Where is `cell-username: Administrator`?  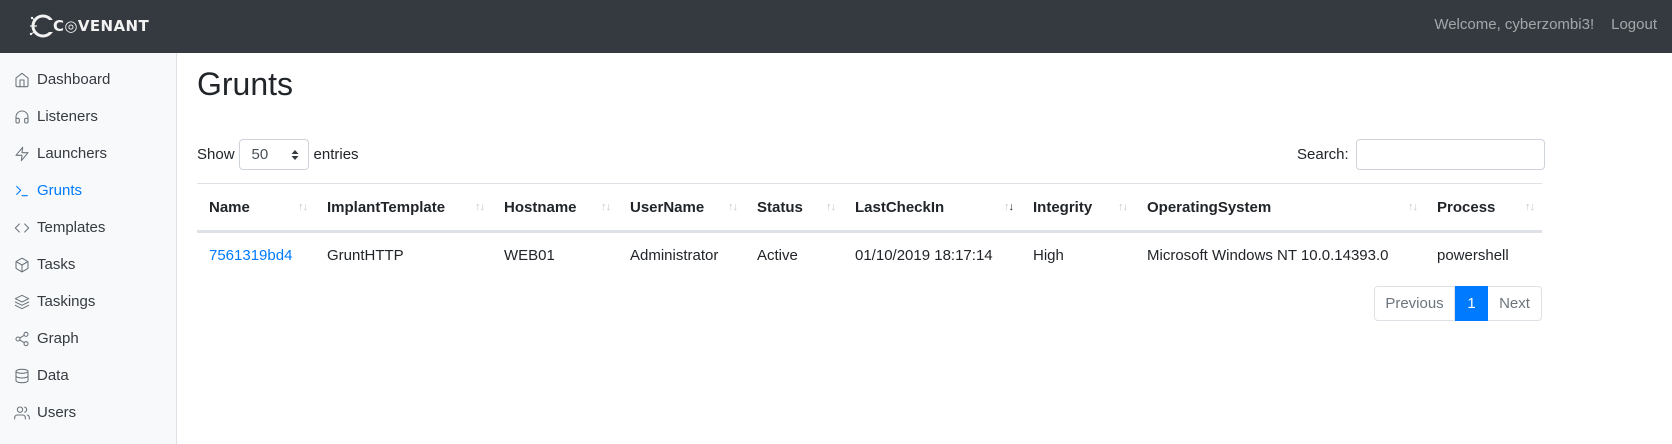
cell-username: Administrator is located at coordinates (674, 256).